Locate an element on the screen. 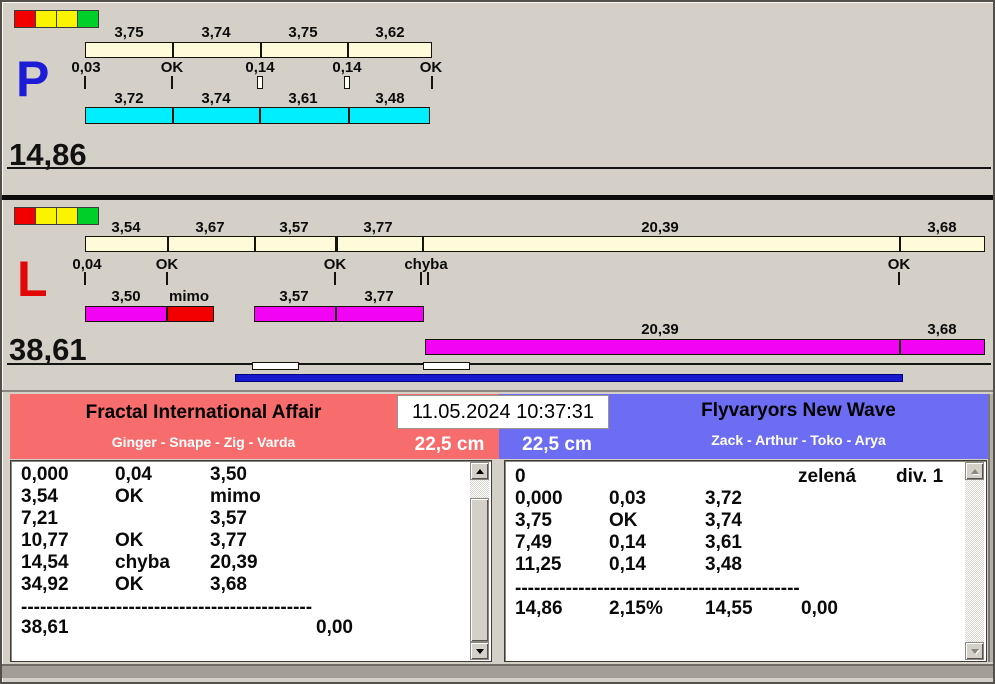 The height and width of the screenshot is (684, 995). status-squares-p is located at coordinates (56, 19).